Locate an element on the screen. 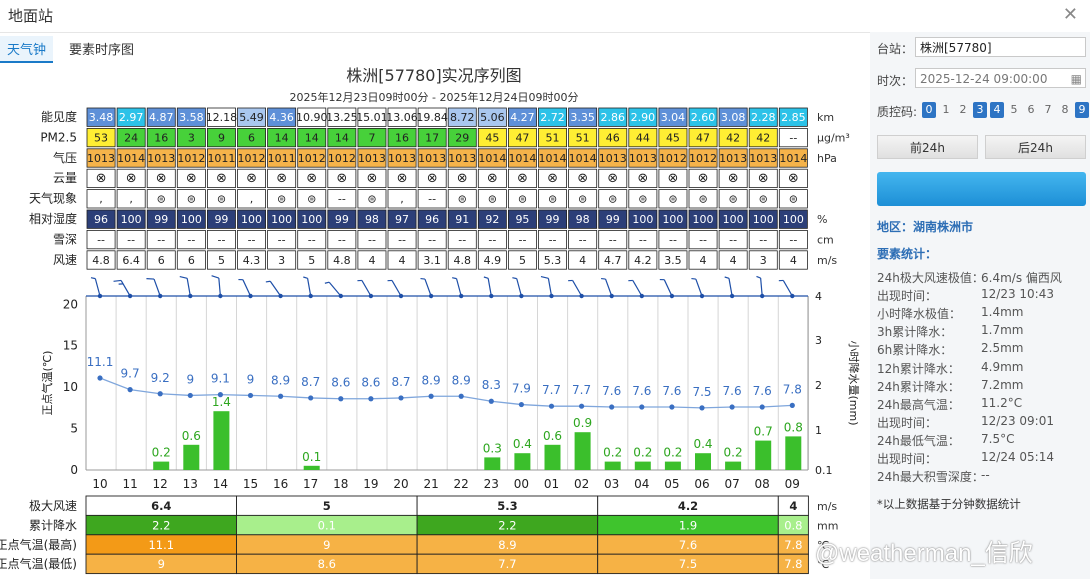 This screenshot has height=579, width=1090. watermark: @weatherman_信欣 is located at coordinates (924, 553).